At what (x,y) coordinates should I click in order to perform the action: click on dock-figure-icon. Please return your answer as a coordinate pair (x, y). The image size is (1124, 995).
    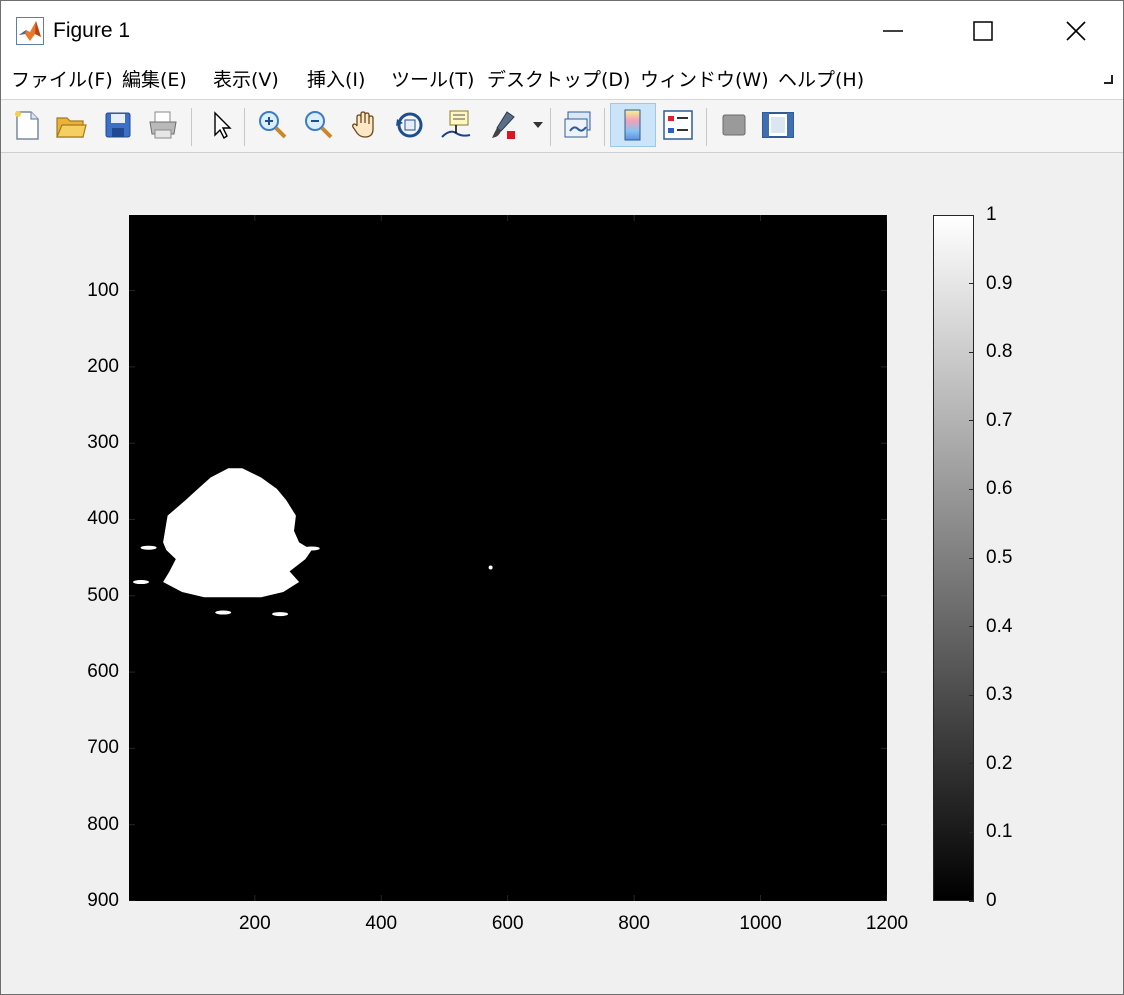
    Looking at the image, I should click on (1107, 78).